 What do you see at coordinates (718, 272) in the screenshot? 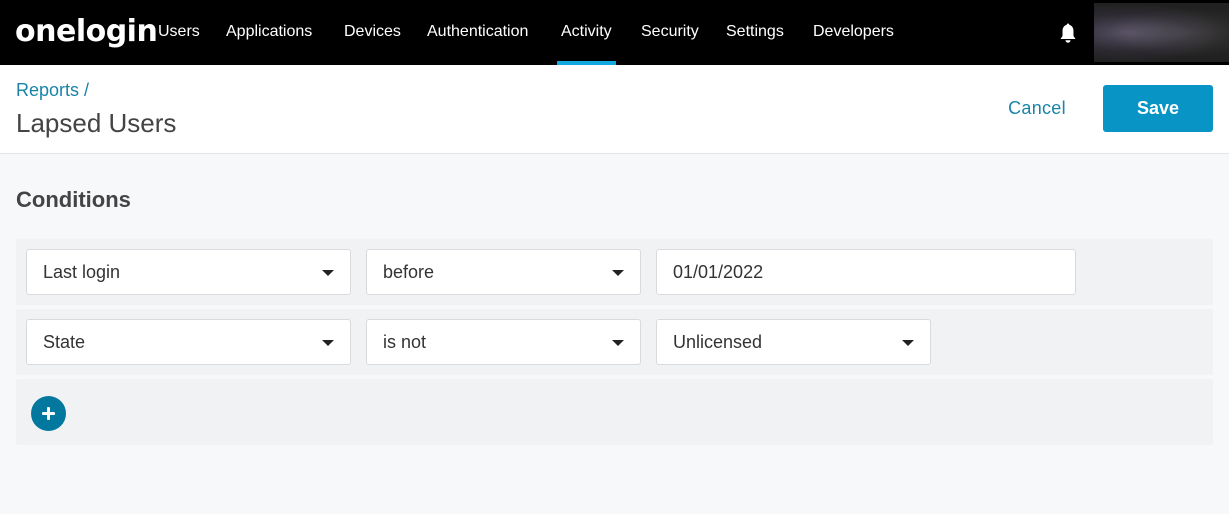
I see `condition-date-value: 01/01/2022` at bounding box center [718, 272].